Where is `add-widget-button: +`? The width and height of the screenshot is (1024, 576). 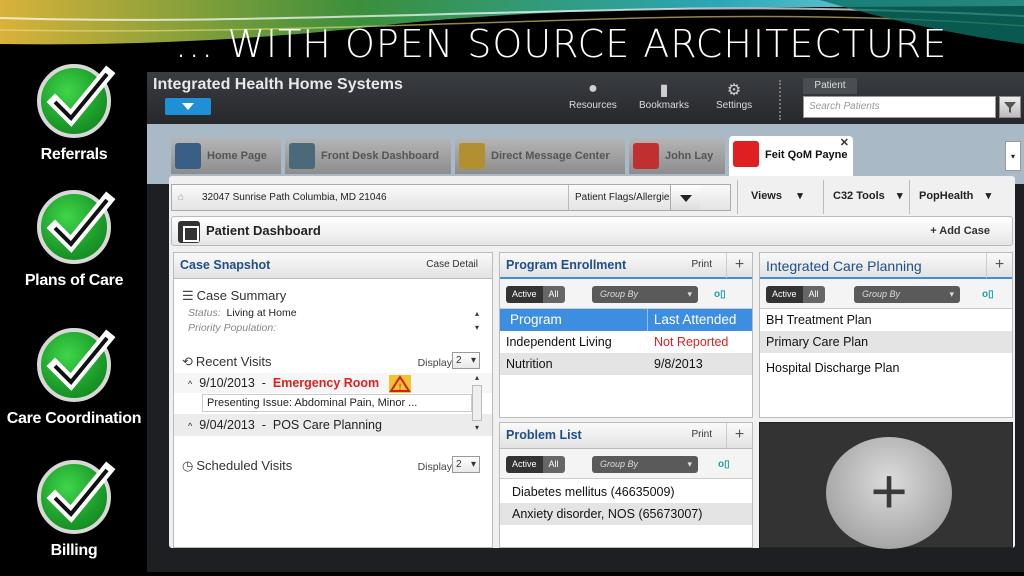 add-widget-button: + is located at coordinates (889, 493).